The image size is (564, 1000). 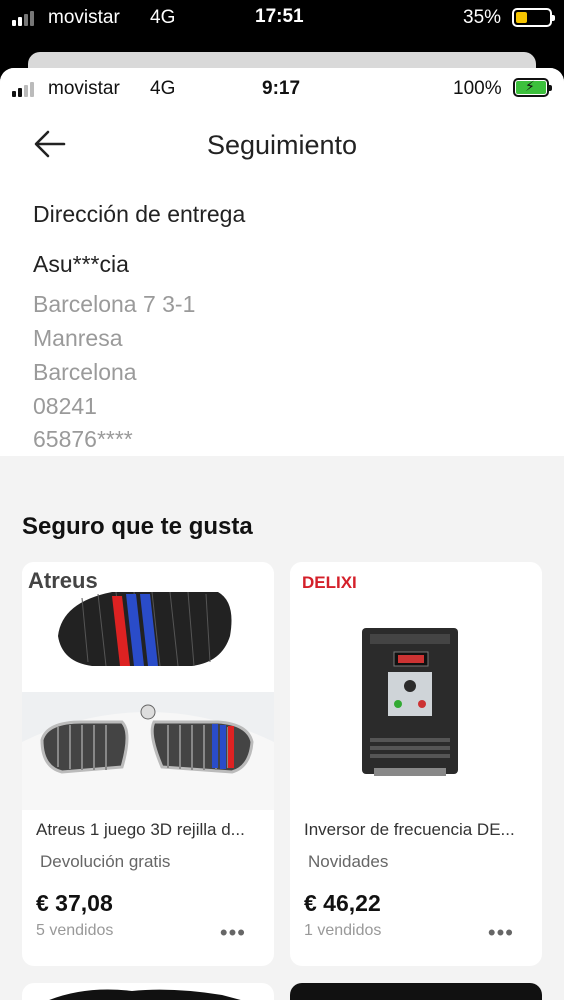 I want to click on brand-logo: Atreus, so click(x=63, y=580).